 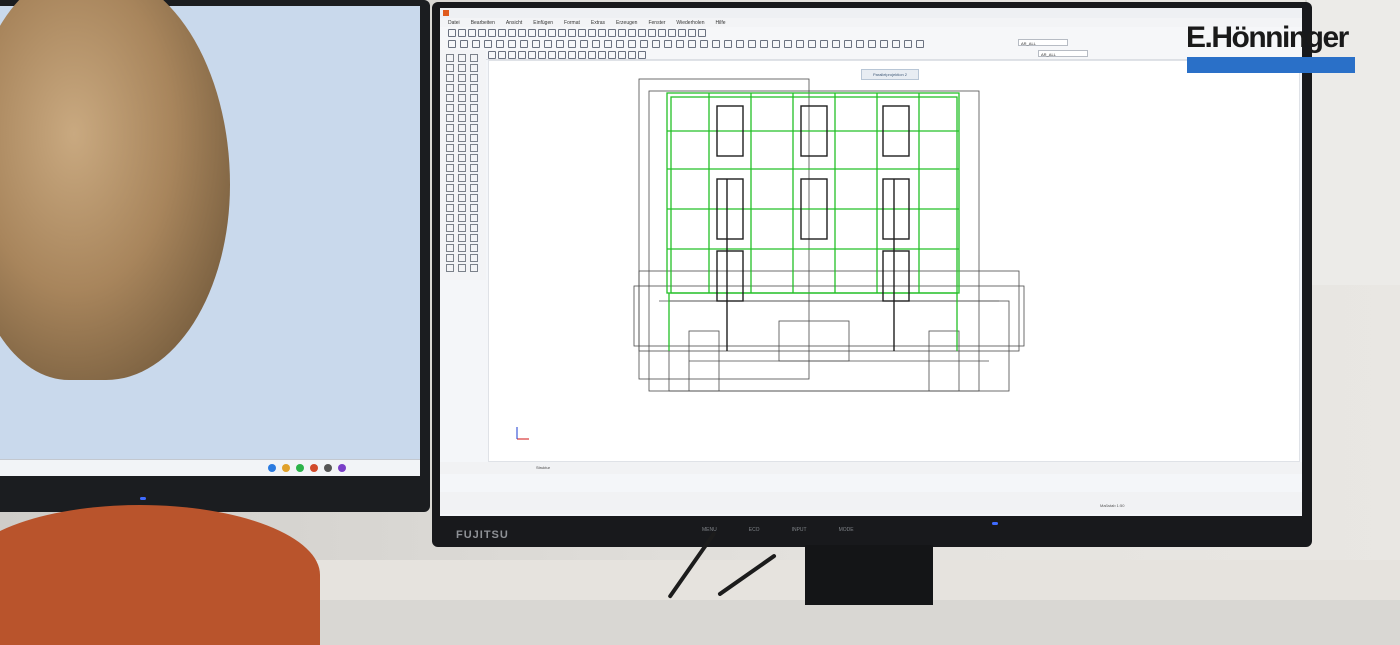 I want to click on monitor-button-label: ECO, so click(x=754, y=533).